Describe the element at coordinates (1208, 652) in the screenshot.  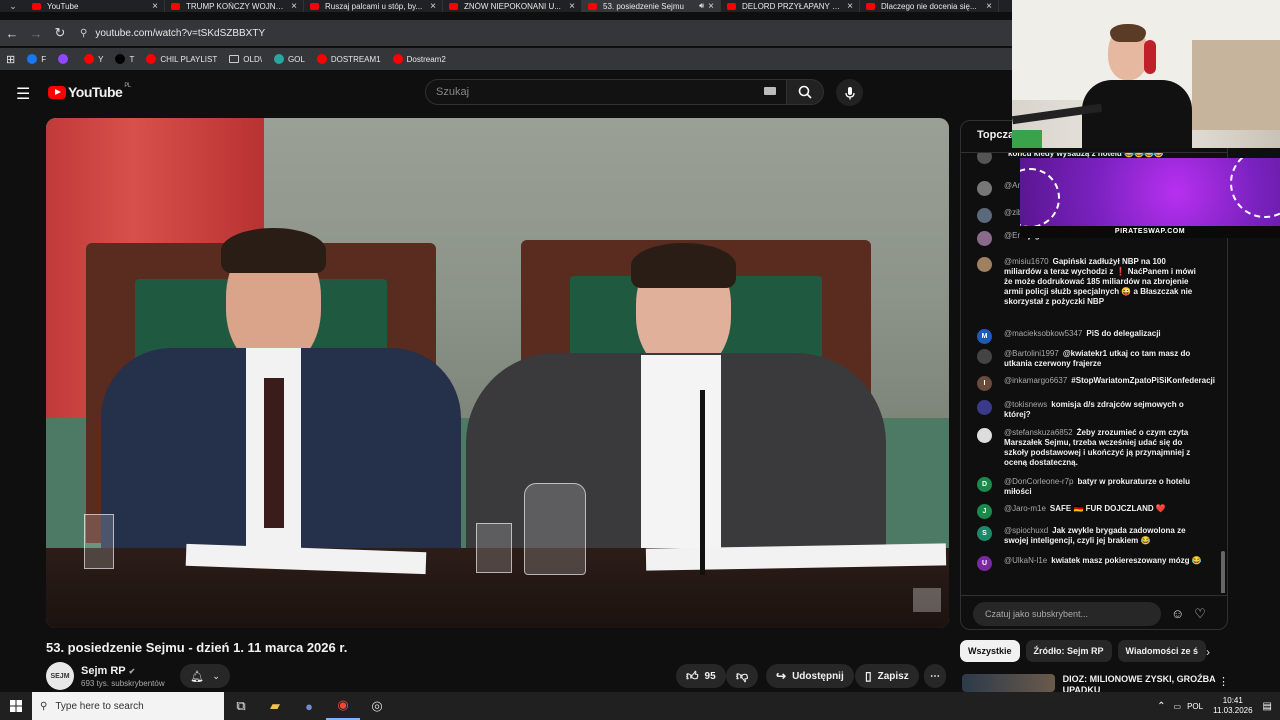
I see `chevron-right-icon: ›` at that location.